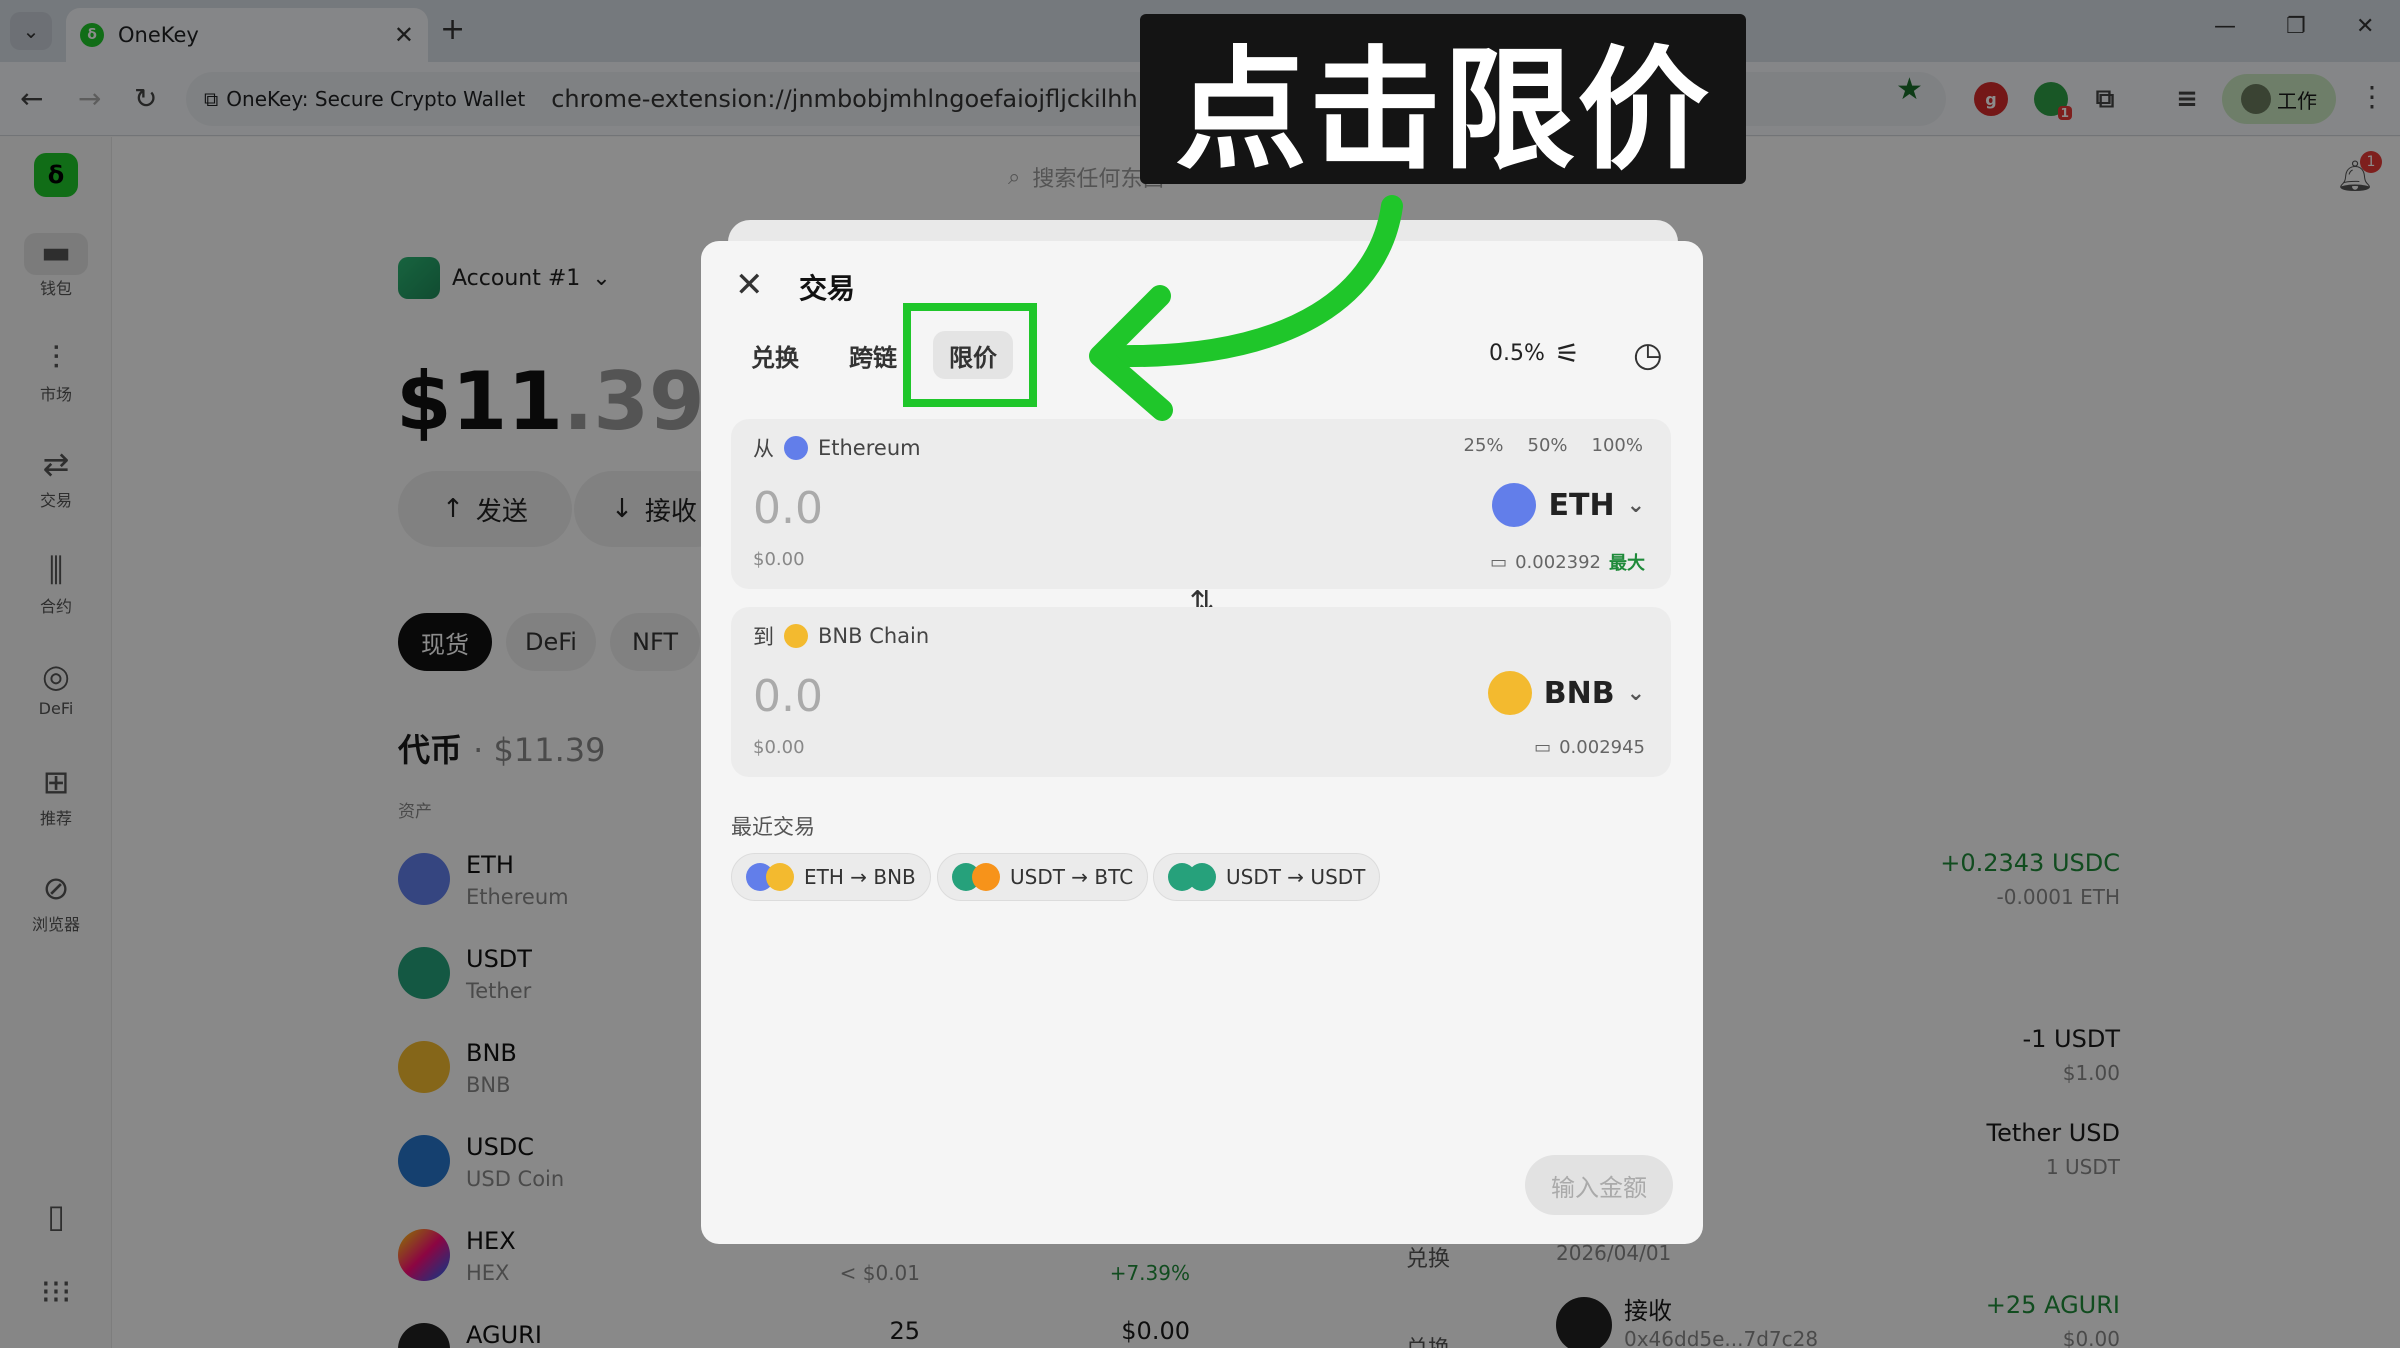 The image size is (2400, 1348). I want to click on to-token-selector: BNB ⌄, so click(1566, 693).